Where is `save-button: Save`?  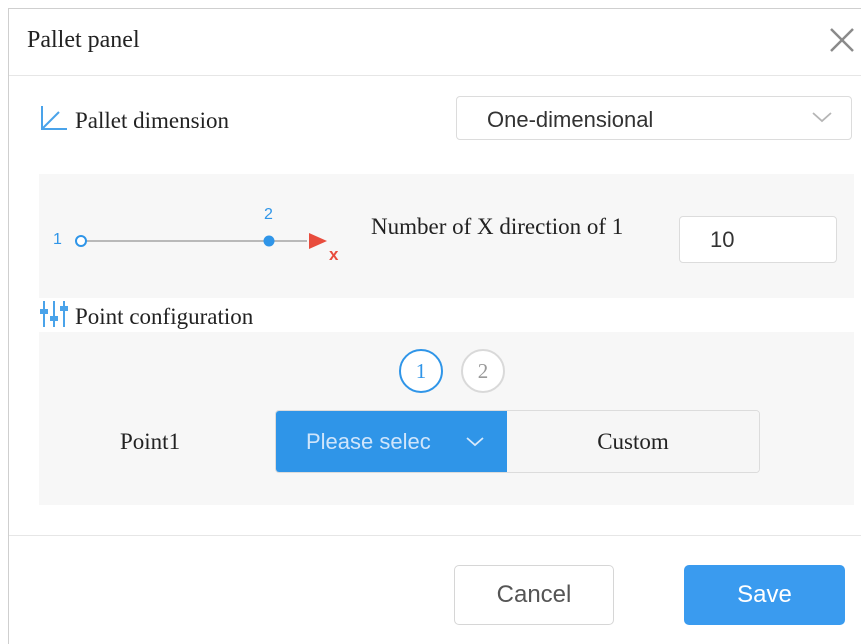 save-button: Save is located at coordinates (764, 595).